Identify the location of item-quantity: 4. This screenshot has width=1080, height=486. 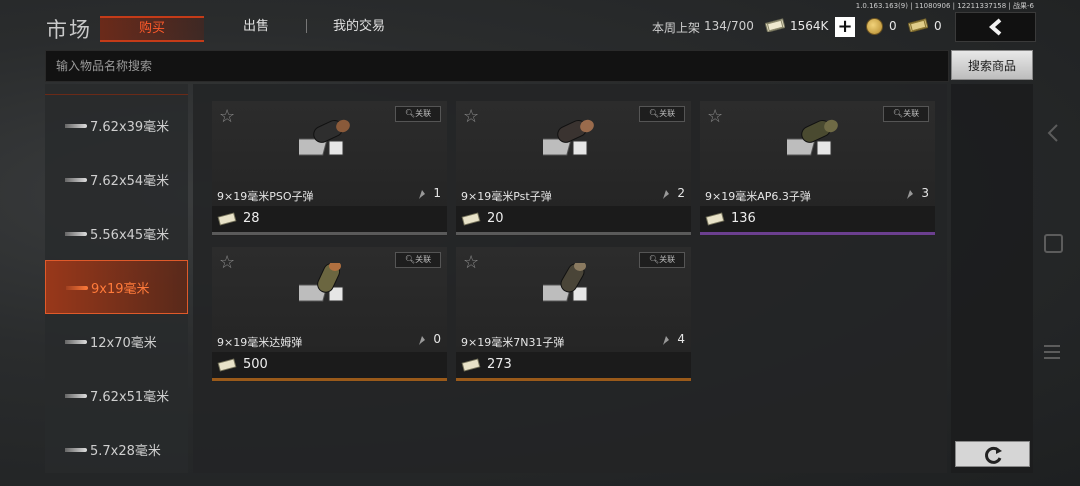
(681, 339).